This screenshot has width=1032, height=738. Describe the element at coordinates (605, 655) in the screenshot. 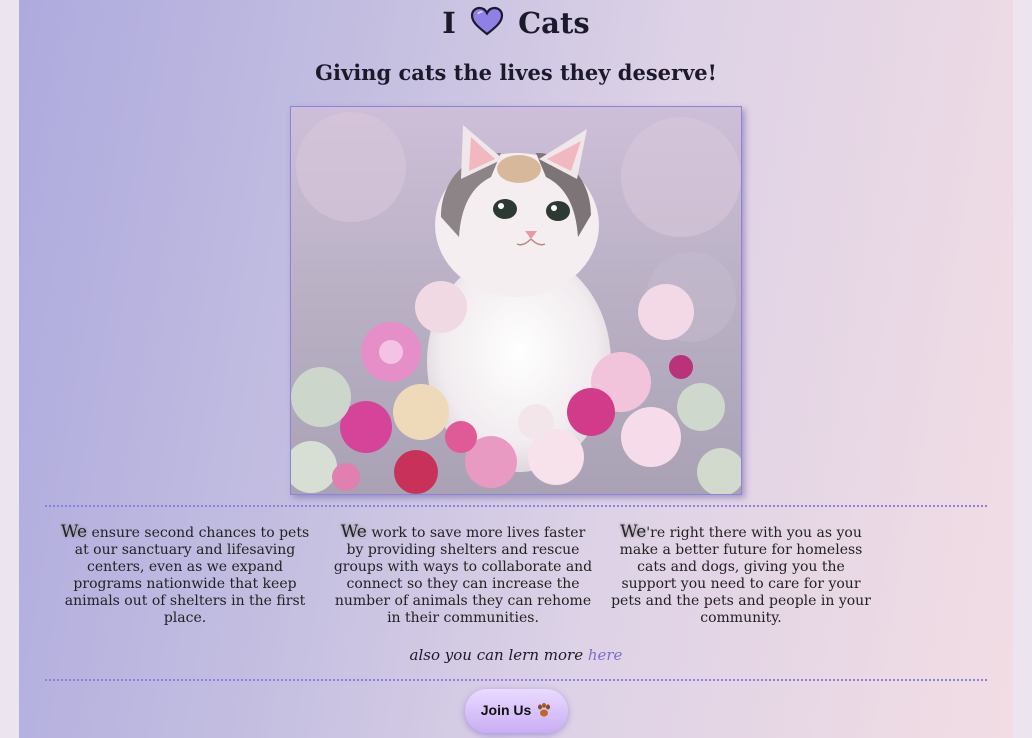

I see `learn-more-link: here` at that location.